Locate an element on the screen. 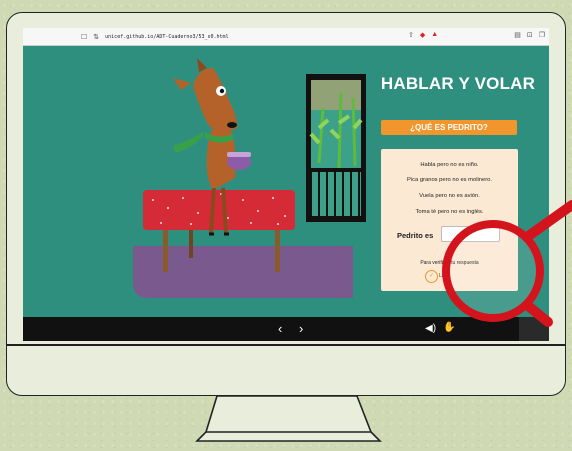 Image resolution: width=572 pixels, height=451 pixels. riddle-line: Pica granos pero no es molinero. is located at coordinates (449, 180).